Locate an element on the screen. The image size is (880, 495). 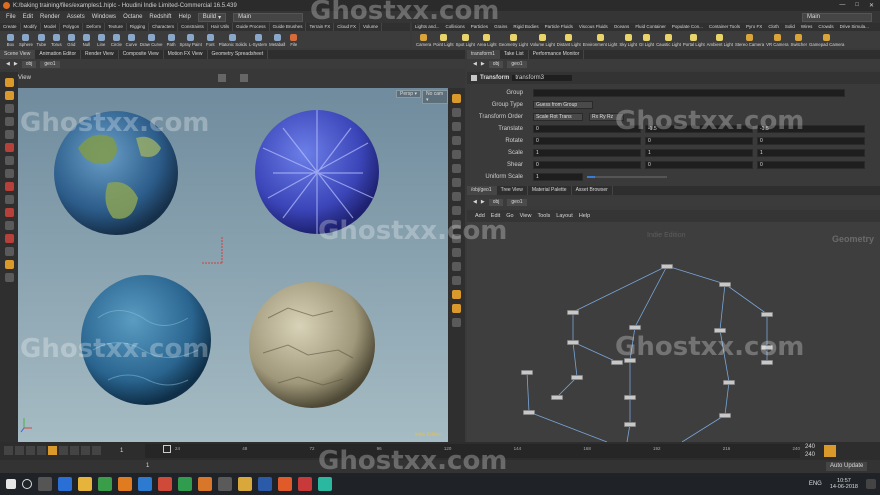
tool-line: Line is located at coordinates (101, 39).